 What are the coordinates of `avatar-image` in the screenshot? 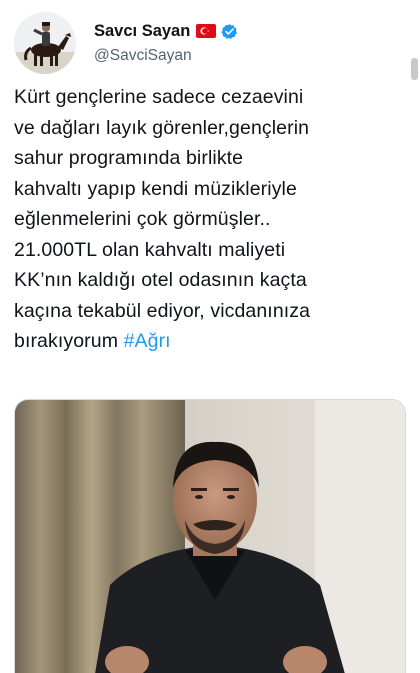 It's located at (45, 43).